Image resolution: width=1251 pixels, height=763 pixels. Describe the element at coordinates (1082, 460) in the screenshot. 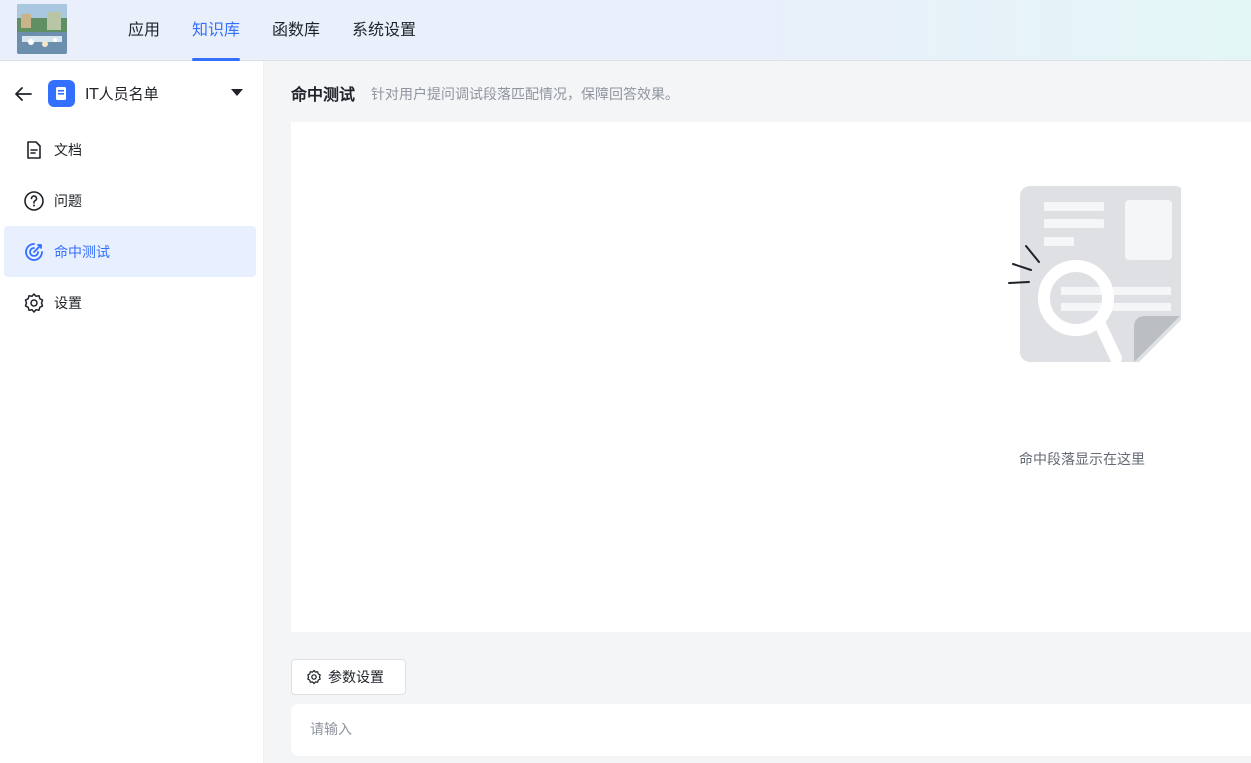

I see `empty-state-text: 命中段落显示在这里` at that location.